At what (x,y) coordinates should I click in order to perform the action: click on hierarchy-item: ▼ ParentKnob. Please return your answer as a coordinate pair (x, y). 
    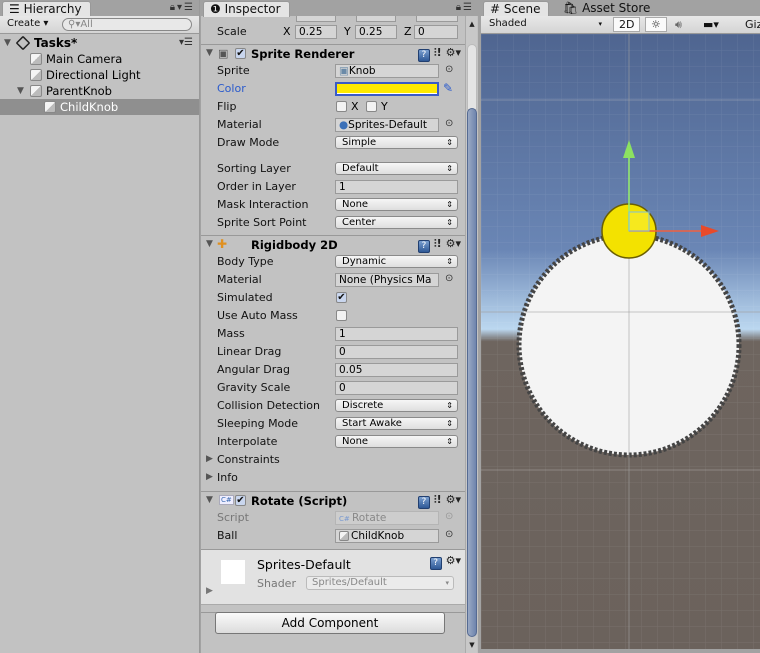
    Looking at the image, I should click on (99, 91).